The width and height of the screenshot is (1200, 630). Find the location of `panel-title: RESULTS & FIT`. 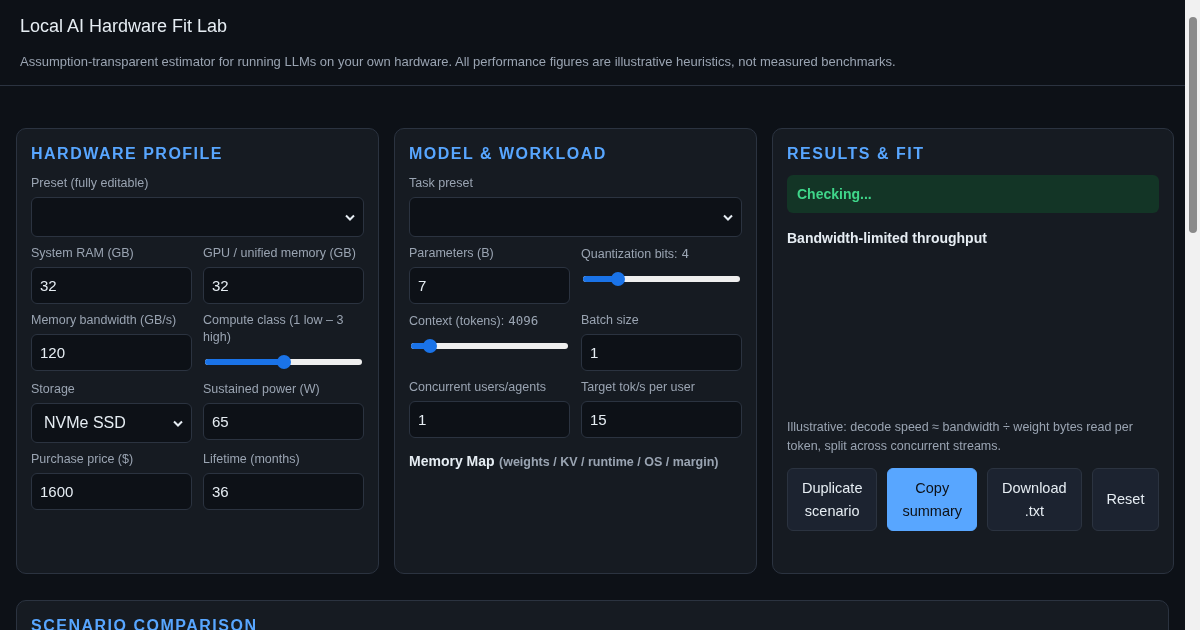

panel-title: RESULTS & FIT is located at coordinates (856, 154).